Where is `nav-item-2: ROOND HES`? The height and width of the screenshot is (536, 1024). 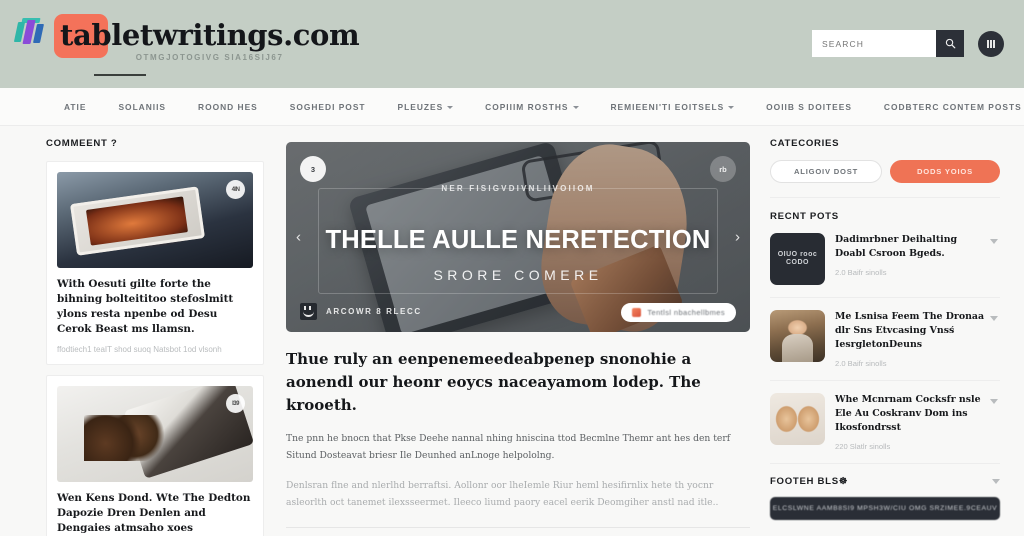 nav-item-2: ROOND HES is located at coordinates (228, 107).